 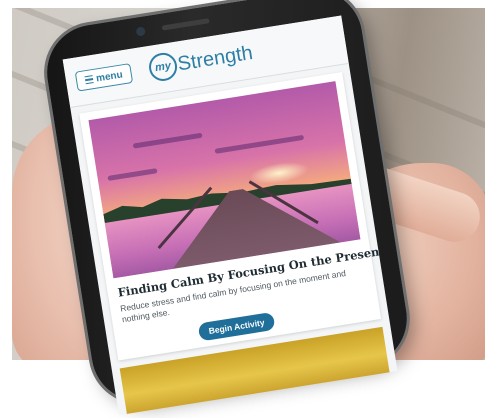 What do you see at coordinates (236, 326) in the screenshot?
I see `begin-activity-button: Begin Activity` at bounding box center [236, 326].